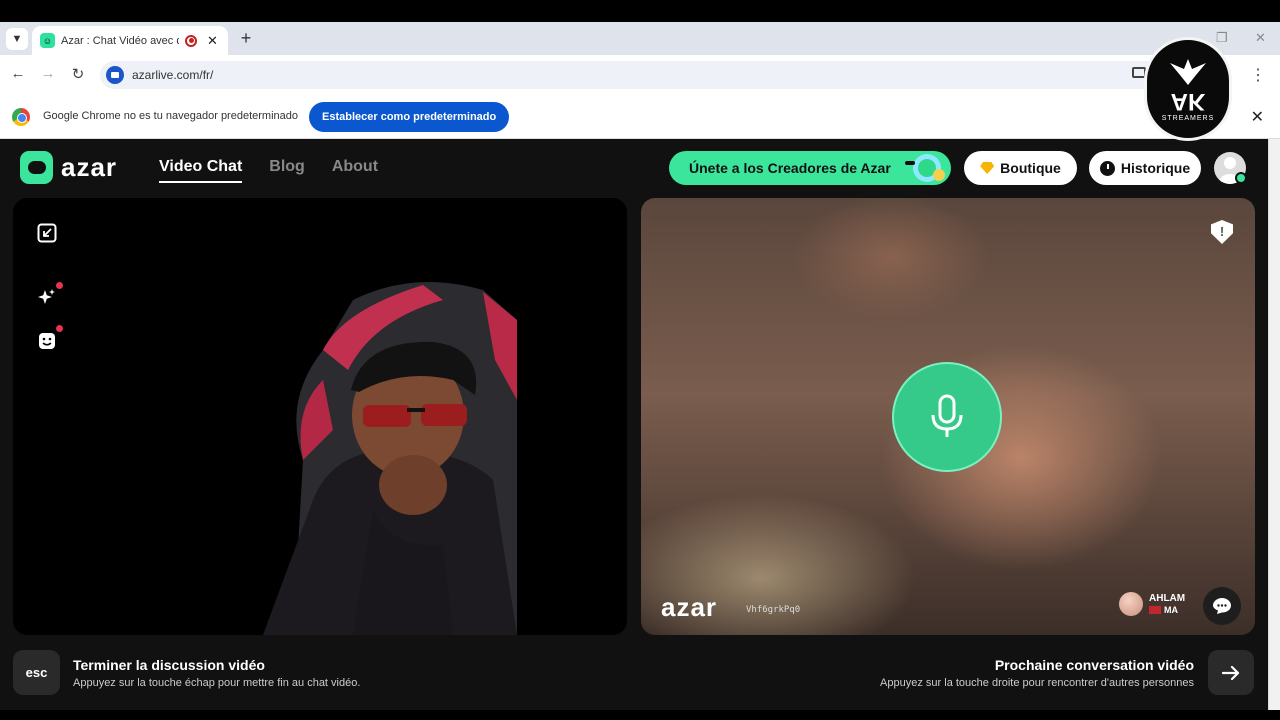  Describe the element at coordinates (191, 40) in the screenshot. I see `recording-indicator-icon` at that location.